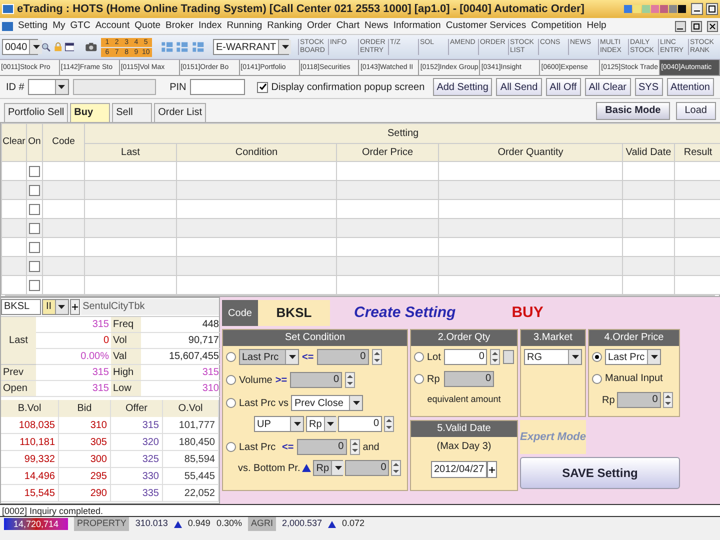 This screenshot has width=720, height=540. What do you see at coordinates (492, 469) in the screenshot?
I see `calendar-icon` at bounding box center [492, 469].